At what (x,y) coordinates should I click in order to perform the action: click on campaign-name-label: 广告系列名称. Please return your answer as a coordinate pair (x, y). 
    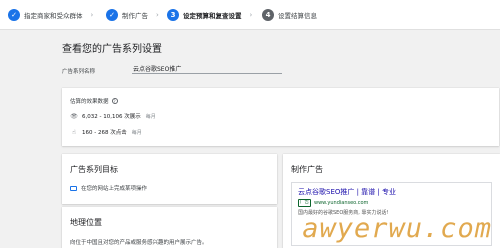
    Looking at the image, I should click on (79, 72).